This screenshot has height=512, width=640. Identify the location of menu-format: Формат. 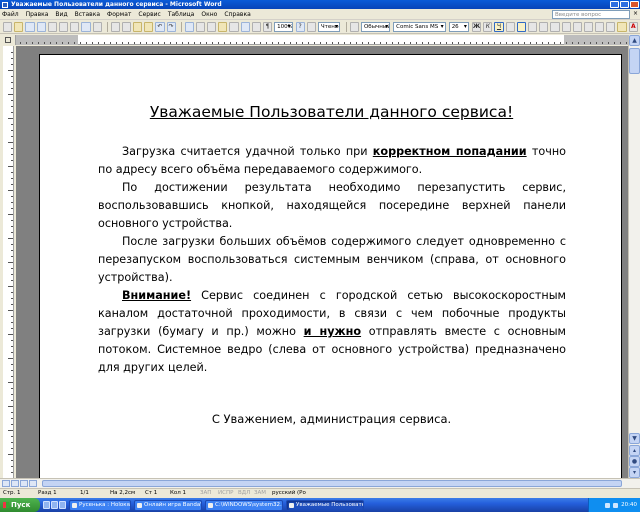
(119, 14).